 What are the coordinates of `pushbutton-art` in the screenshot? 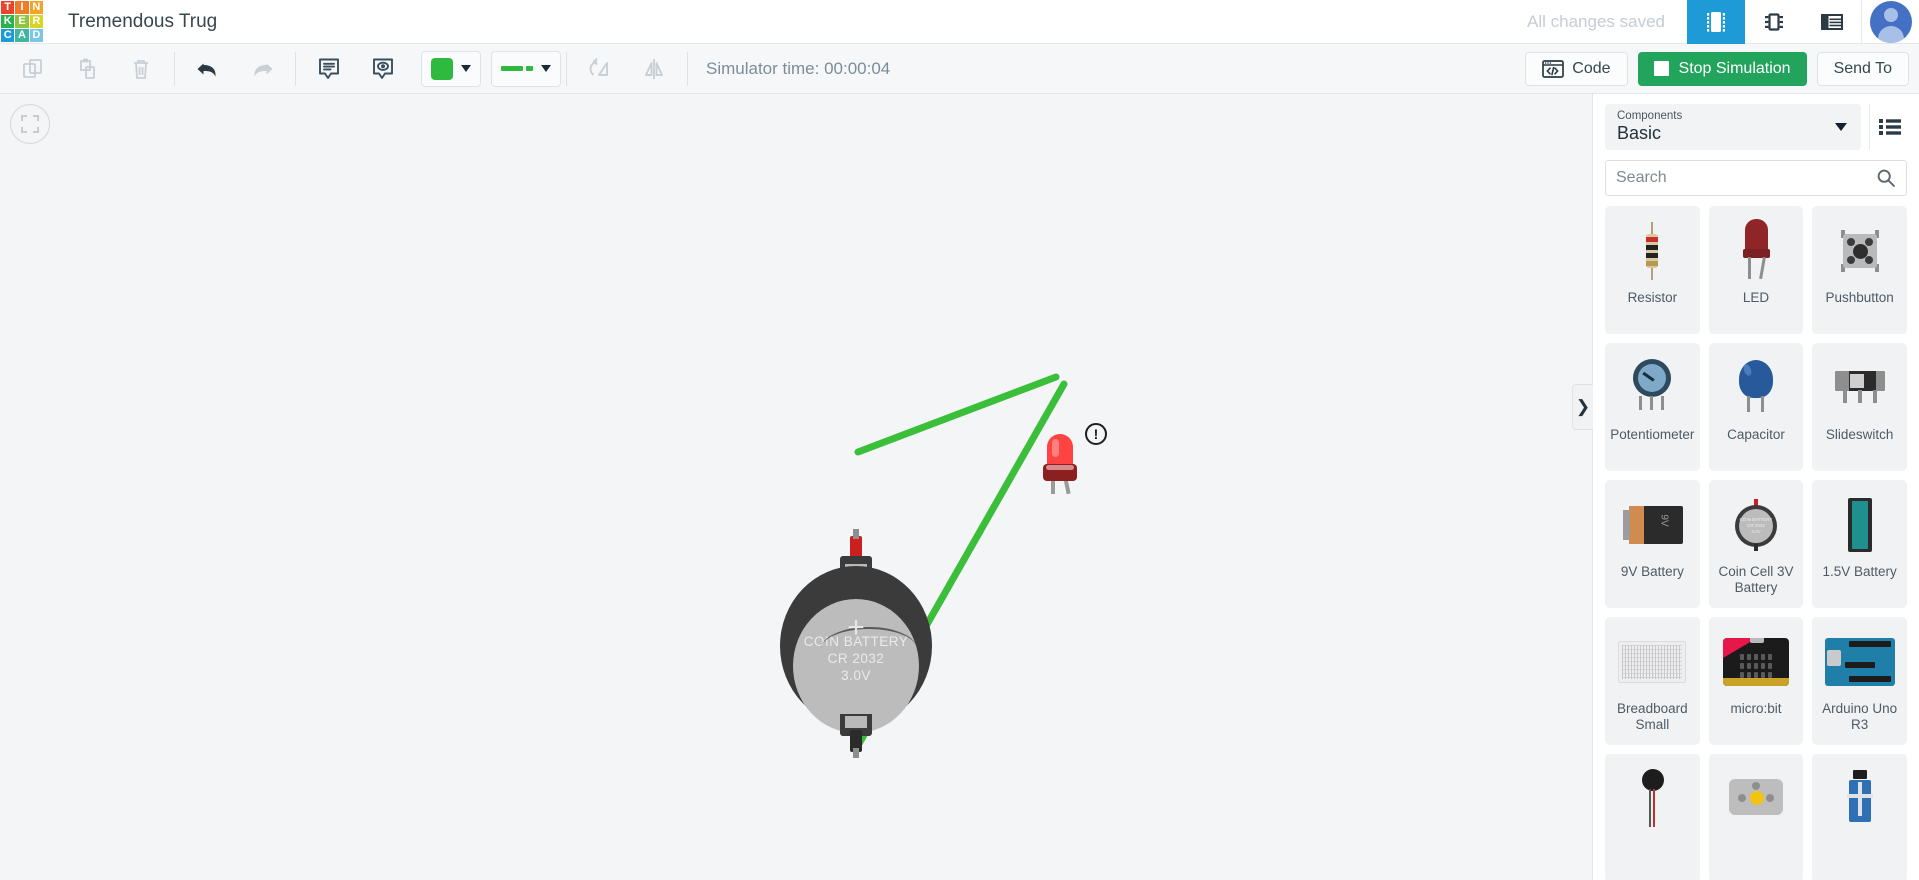 It's located at (1860, 251).